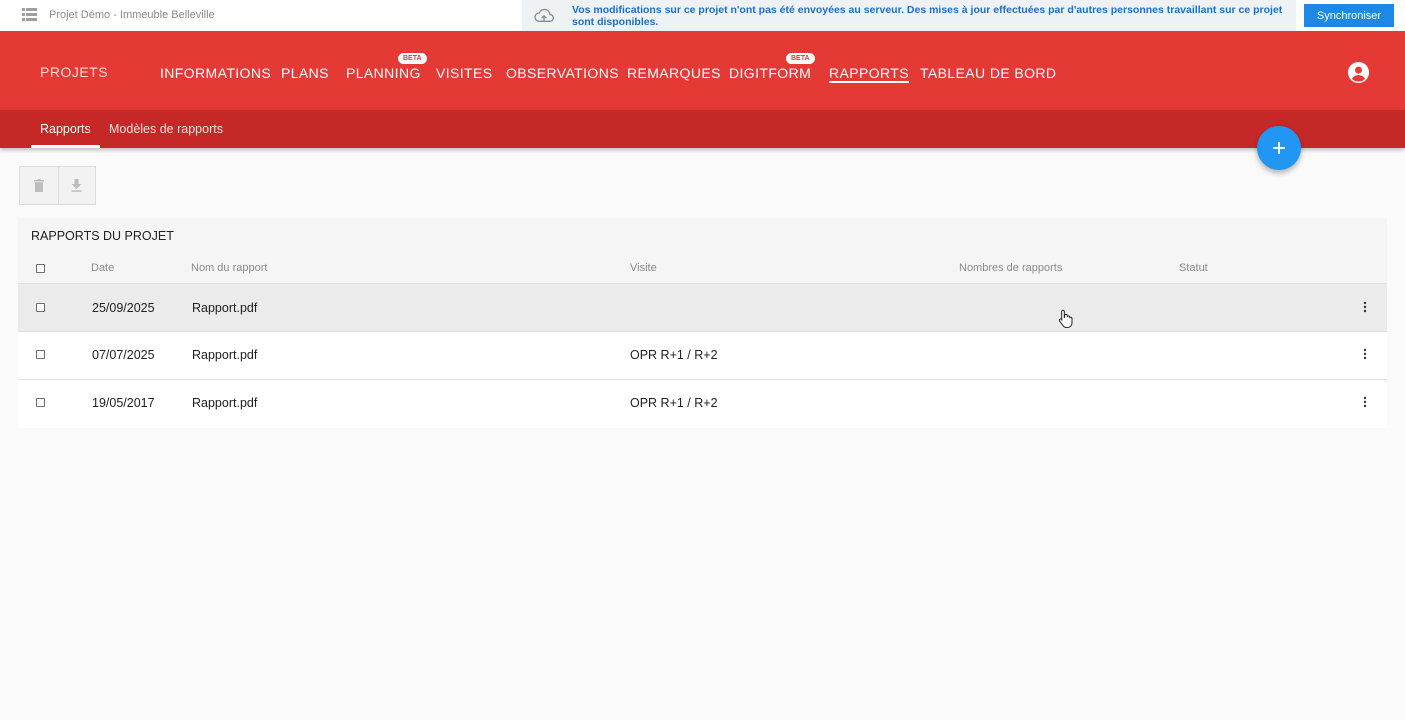 Image resolution: width=1405 pixels, height=720 pixels. I want to click on active-tab-indicator, so click(65, 146).